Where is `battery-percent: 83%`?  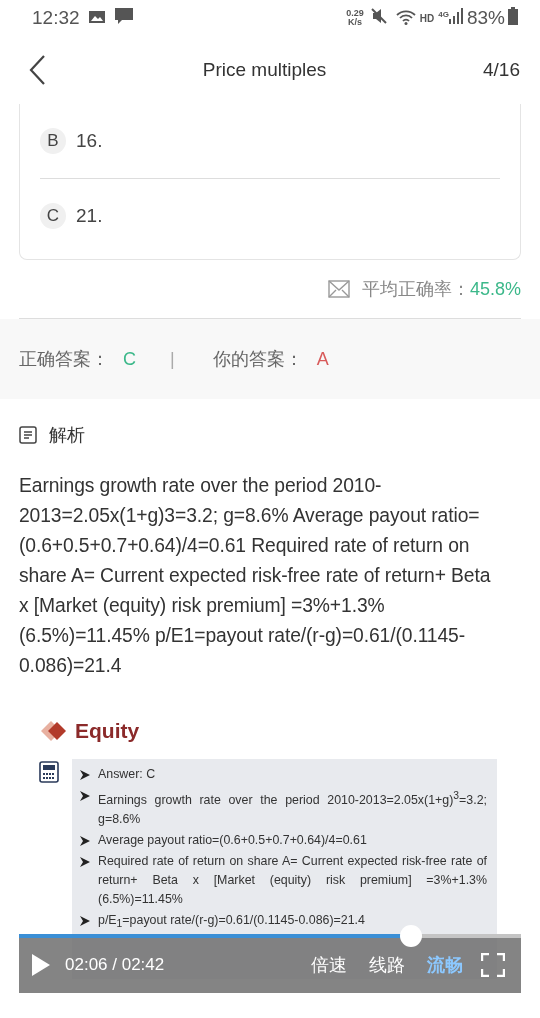 battery-percent: 83% is located at coordinates (485, 18).